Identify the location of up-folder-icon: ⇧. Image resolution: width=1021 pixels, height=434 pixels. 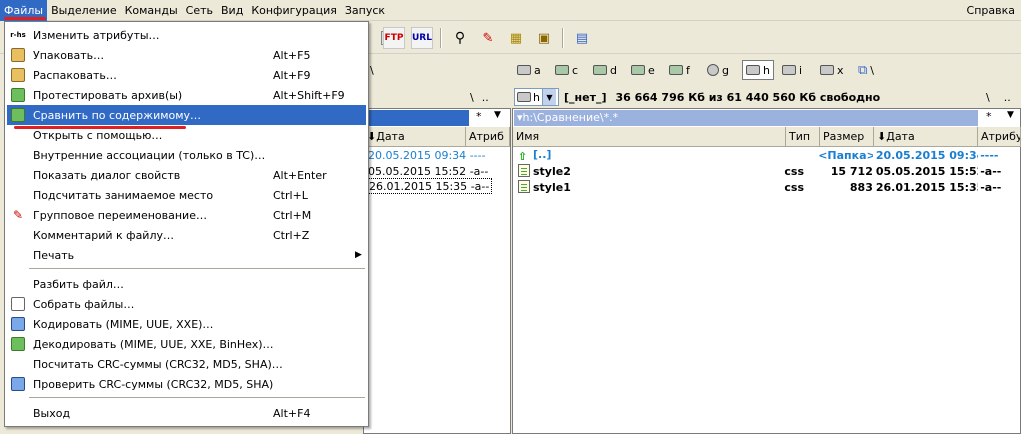
(523, 156).